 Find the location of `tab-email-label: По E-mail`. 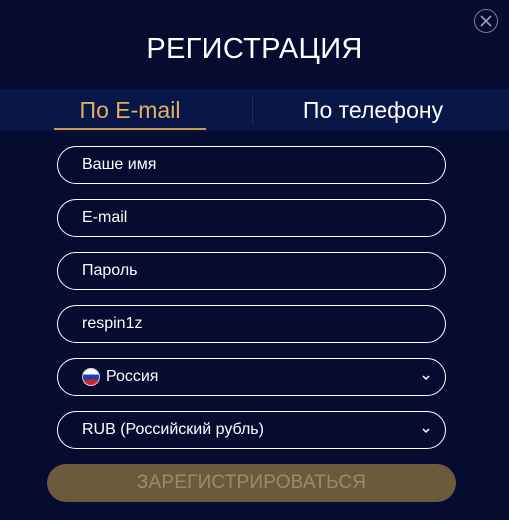

tab-email-label: По E-mail is located at coordinates (130, 109).